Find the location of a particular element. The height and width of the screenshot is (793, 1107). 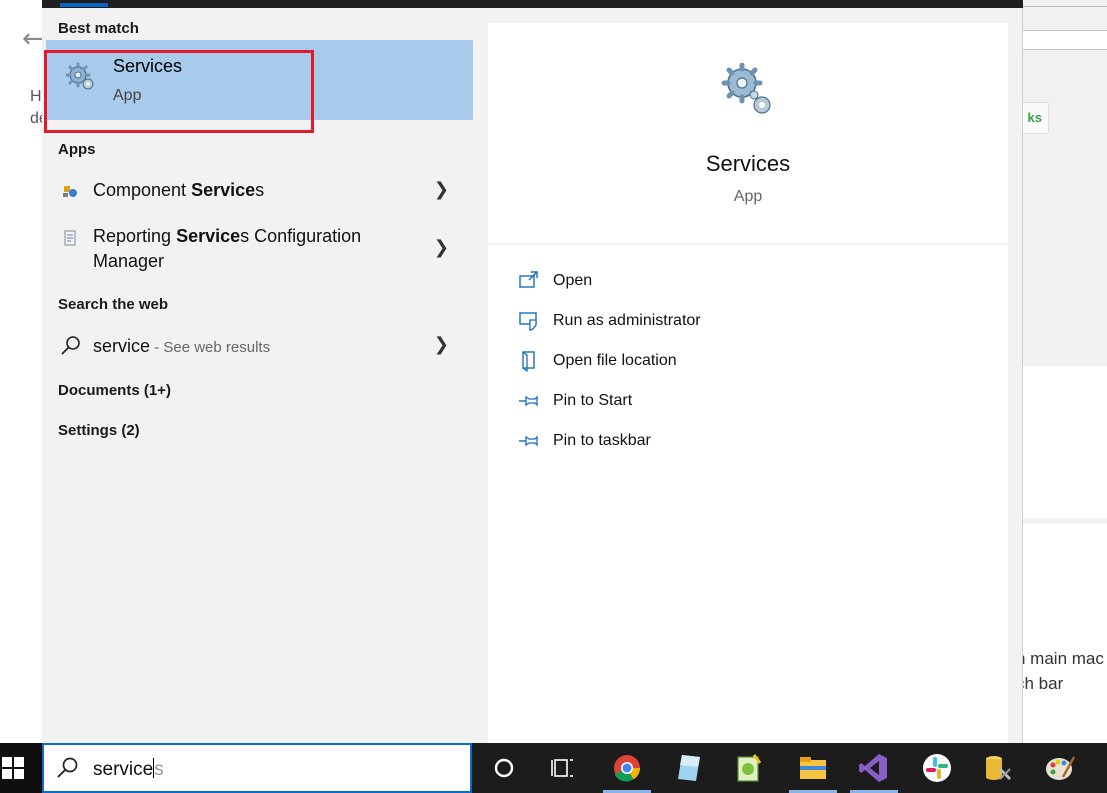

settings-heading: Settings (2) is located at coordinates (99, 430).